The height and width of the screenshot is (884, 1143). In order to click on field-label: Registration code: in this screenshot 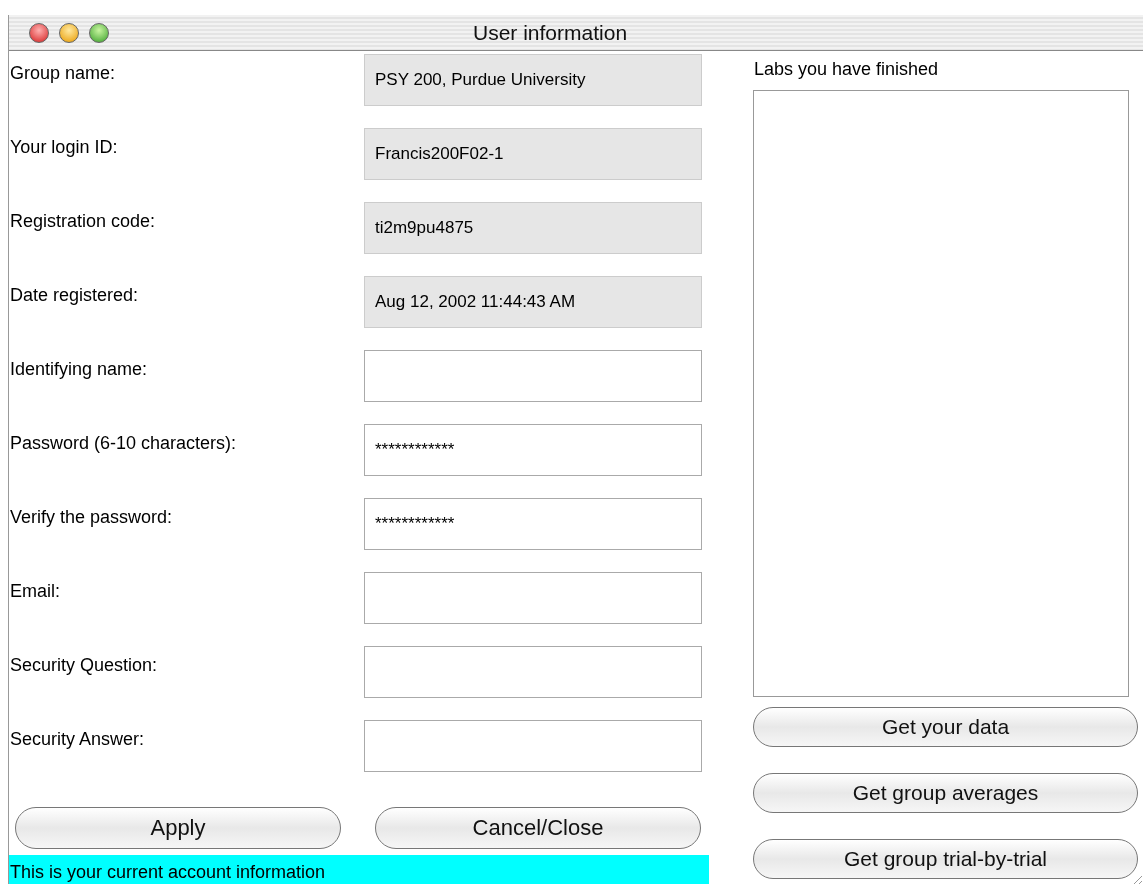, I will do `click(83, 221)`.